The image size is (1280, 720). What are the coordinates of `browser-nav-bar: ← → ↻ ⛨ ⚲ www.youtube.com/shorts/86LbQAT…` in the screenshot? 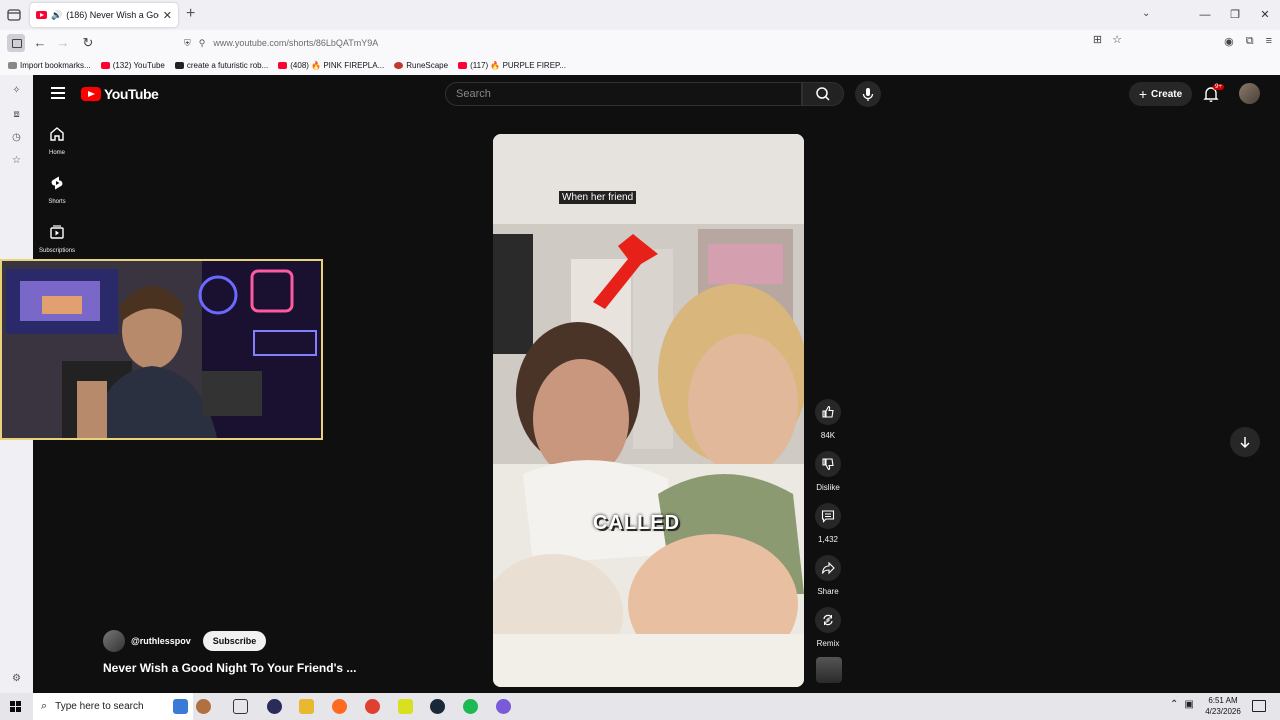 It's located at (640, 43).